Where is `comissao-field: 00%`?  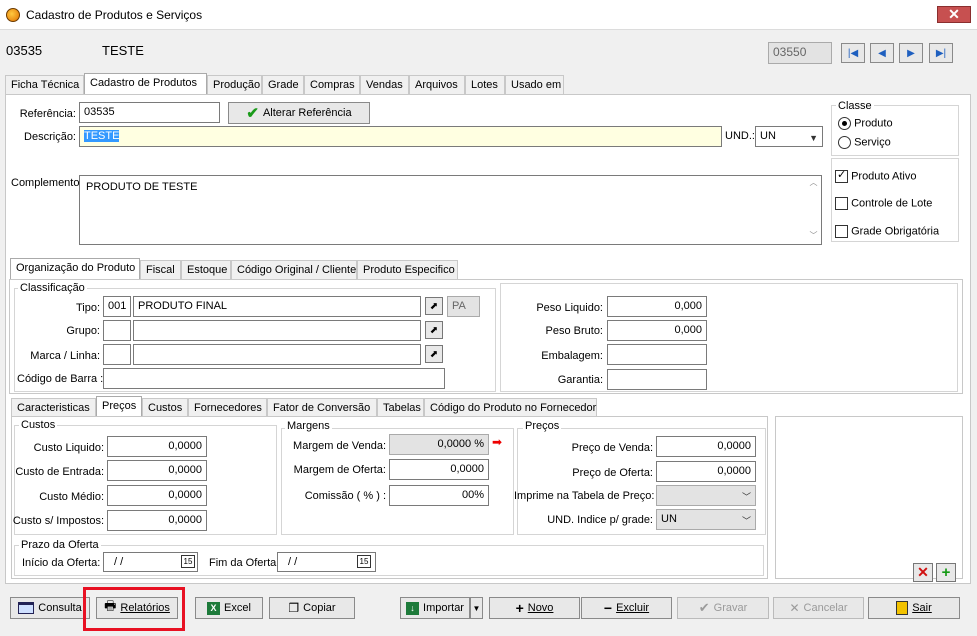 comissao-field: 00% is located at coordinates (439, 495).